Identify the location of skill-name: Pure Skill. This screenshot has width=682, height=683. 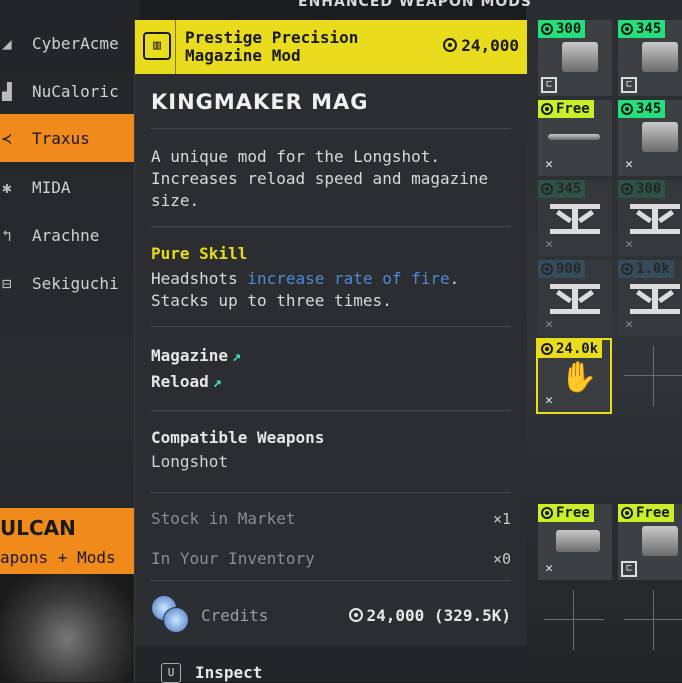
(199, 253).